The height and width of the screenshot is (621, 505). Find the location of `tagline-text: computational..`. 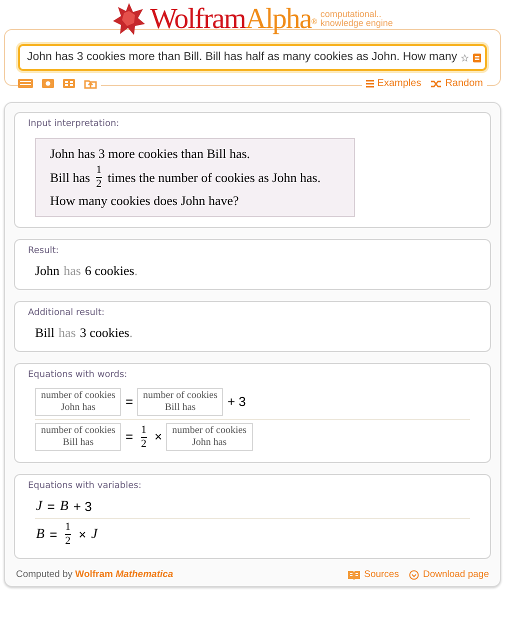

tagline-text: computational.. is located at coordinates (351, 14).